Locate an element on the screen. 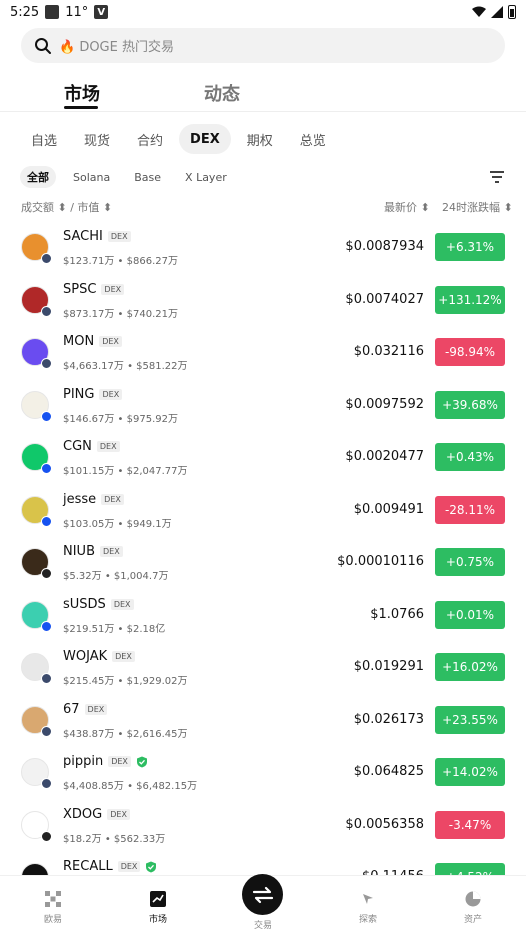  token-change-badge: +0.75% is located at coordinates (470, 562).